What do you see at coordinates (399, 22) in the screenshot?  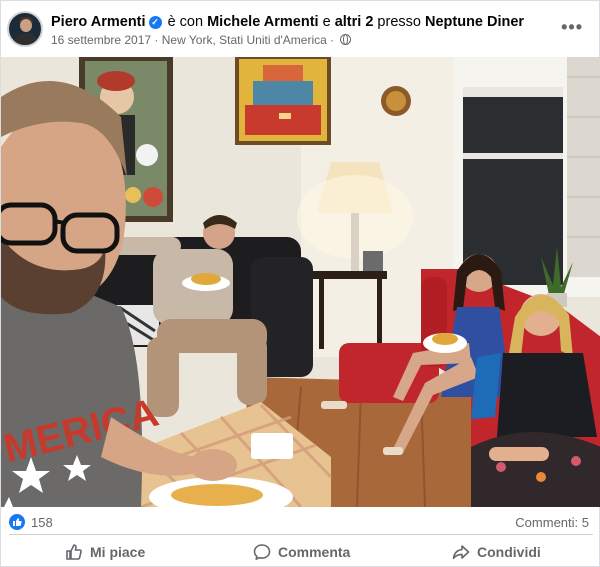 I see `at-text: presso` at bounding box center [399, 22].